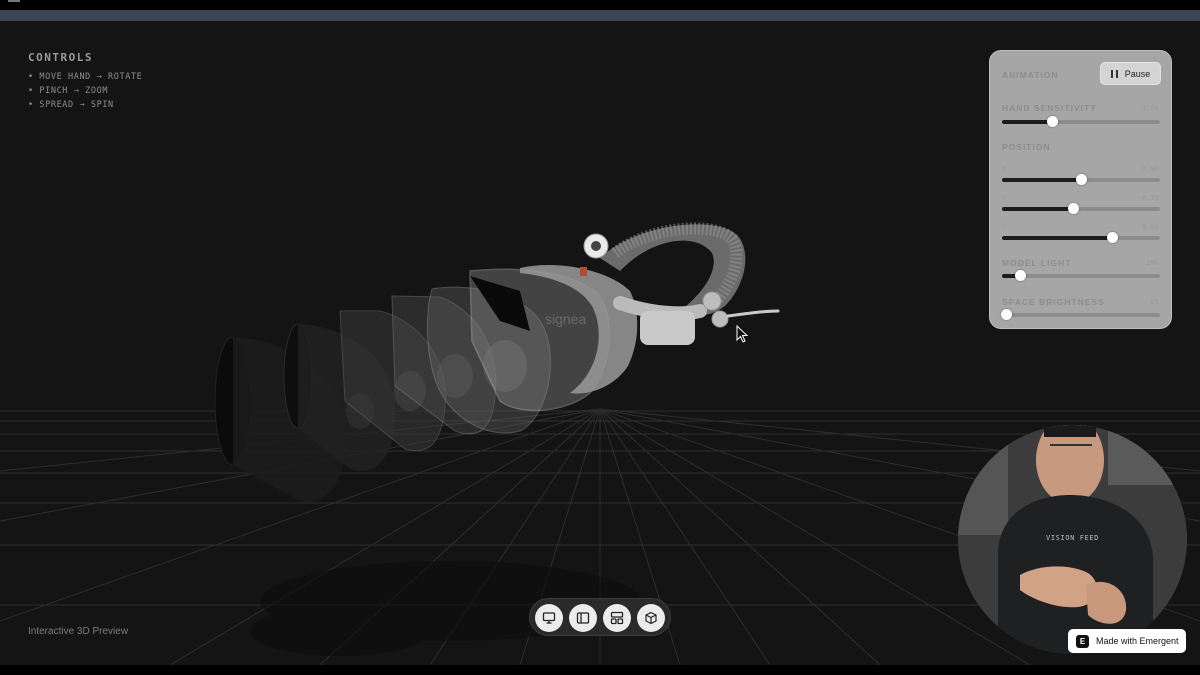 Image resolution: width=1200 pixels, height=675 pixels. Describe the element at coordinates (1026, 147) in the screenshot. I see `position-label: POSITION` at that location.